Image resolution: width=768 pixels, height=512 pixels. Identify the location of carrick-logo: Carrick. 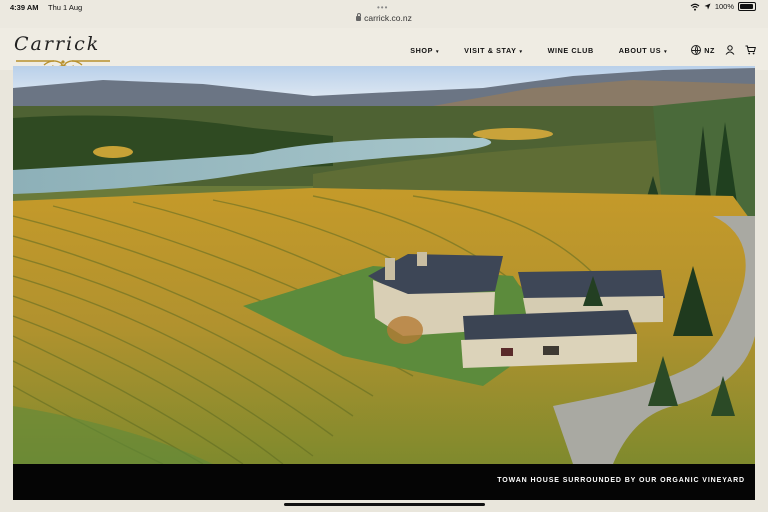
(64, 51).